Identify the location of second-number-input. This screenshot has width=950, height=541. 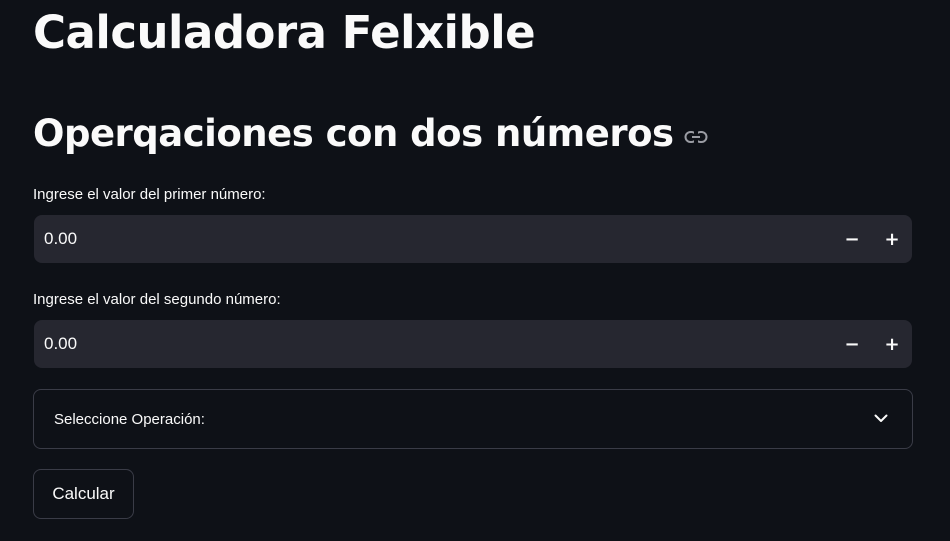
(433, 344).